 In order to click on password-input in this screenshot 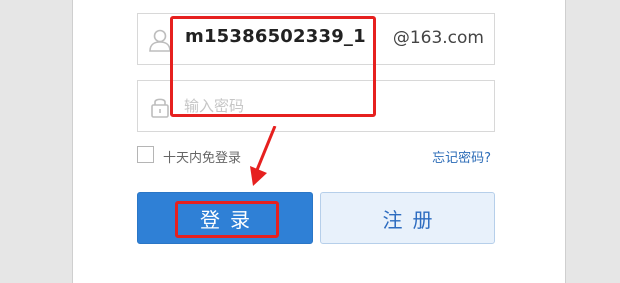, I will do `click(334, 106)`.